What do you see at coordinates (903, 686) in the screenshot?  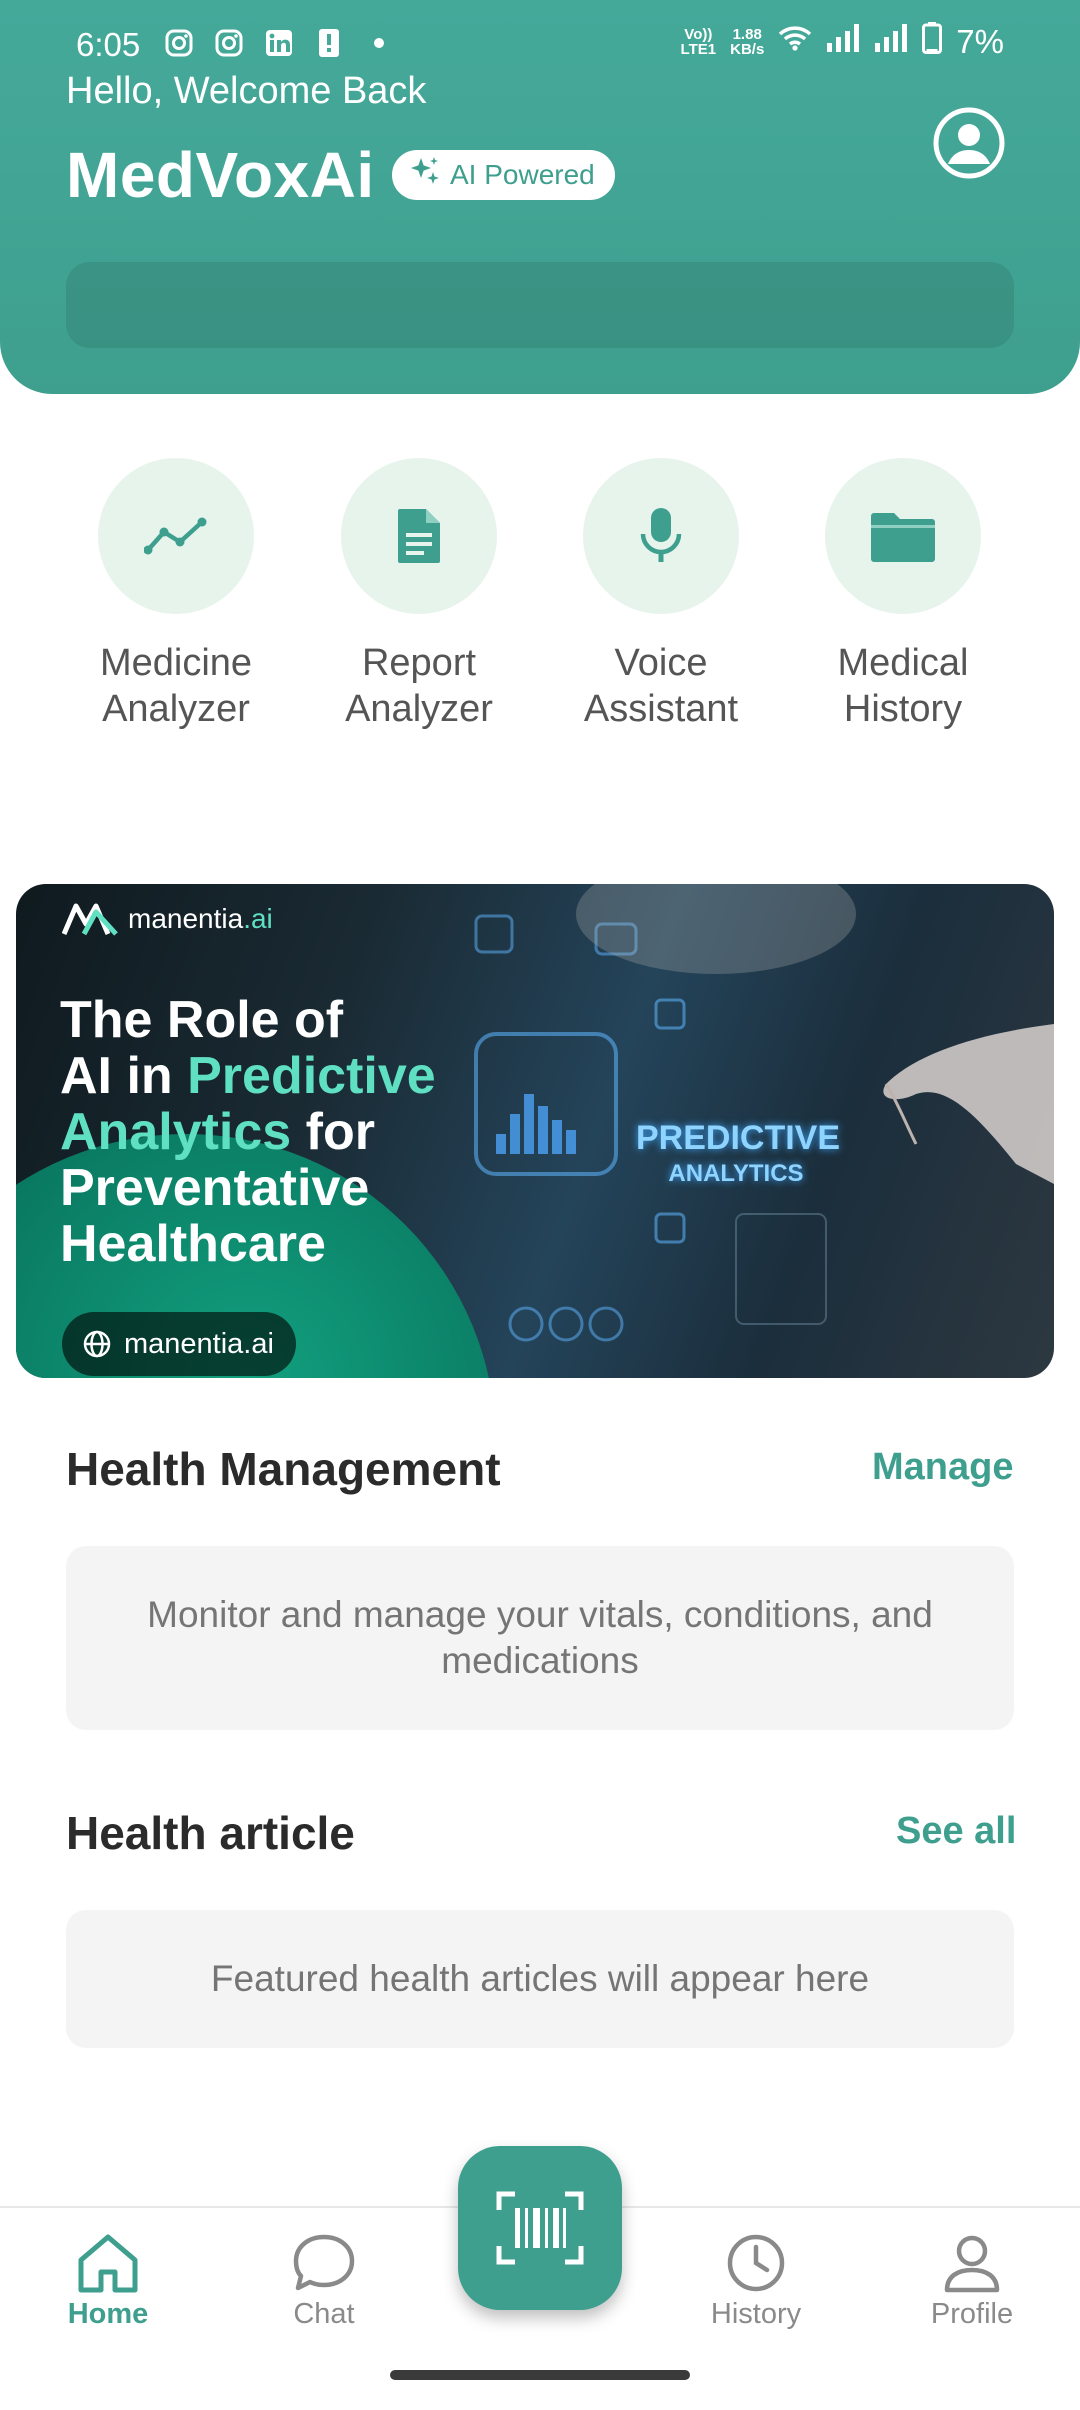 I see `medical-history-label: Medical History` at bounding box center [903, 686].